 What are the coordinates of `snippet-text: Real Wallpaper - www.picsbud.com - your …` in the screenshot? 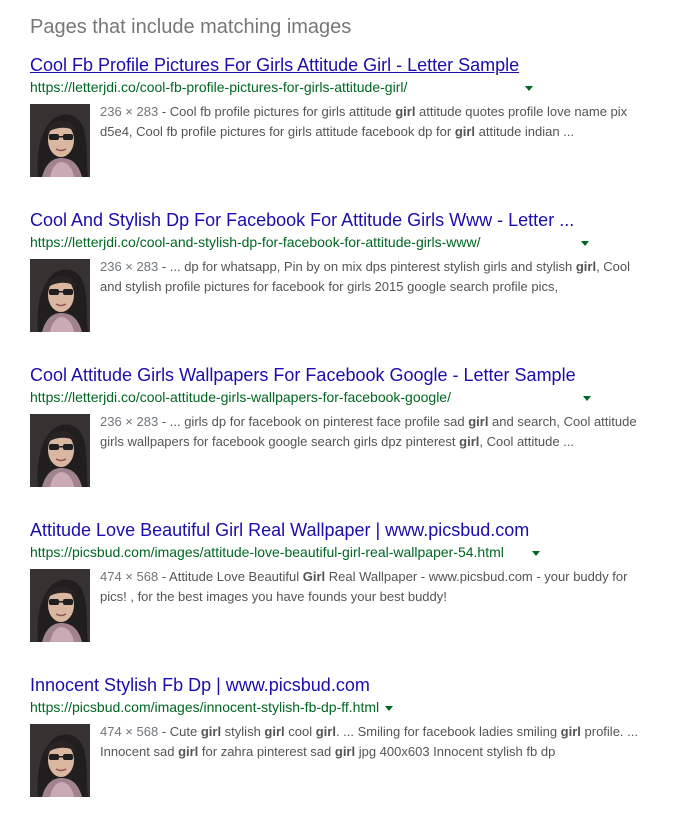 It's located at (476, 576).